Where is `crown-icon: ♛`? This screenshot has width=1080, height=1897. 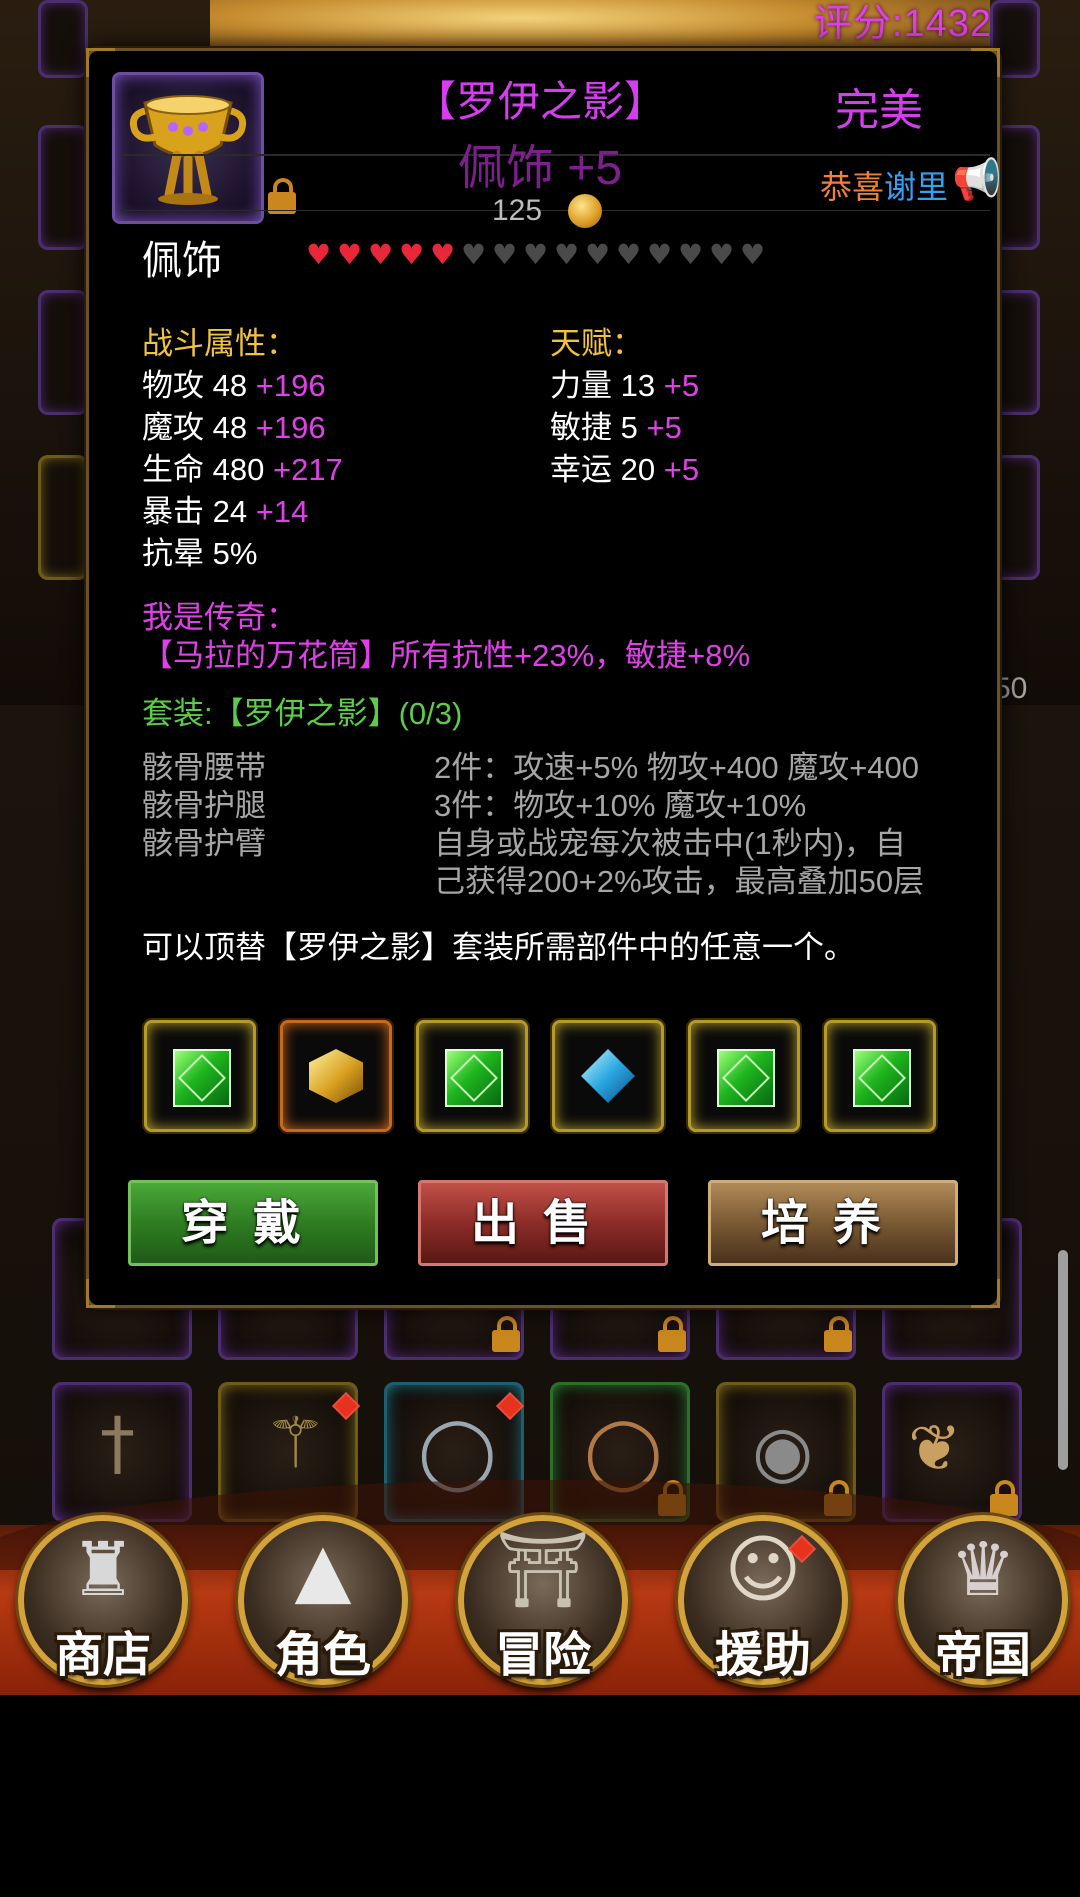
crown-icon: ♛ is located at coordinates (983, 1570).